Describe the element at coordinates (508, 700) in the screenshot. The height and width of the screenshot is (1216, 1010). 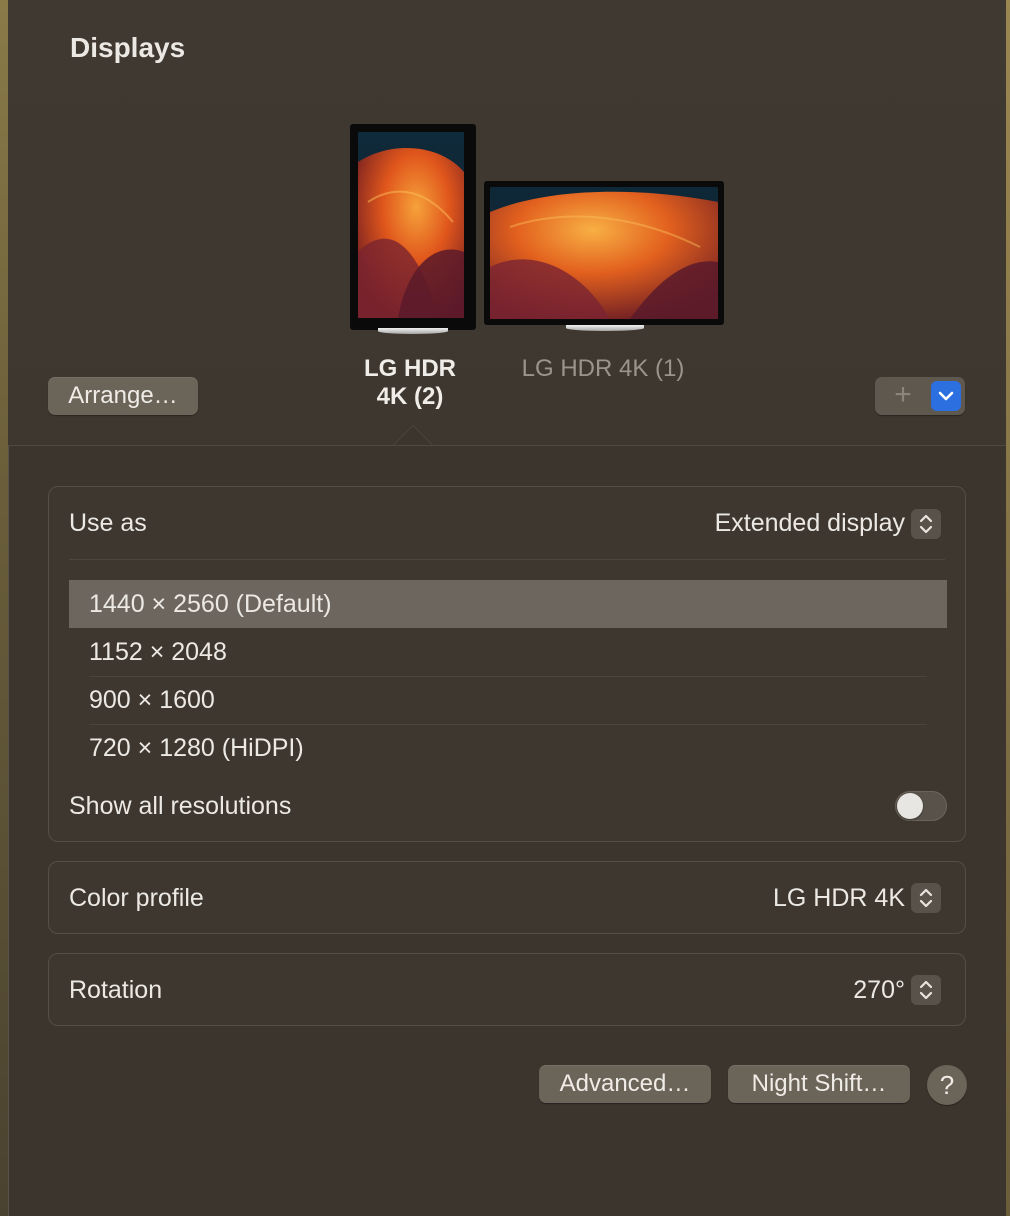
I see `resolution-option: 900 × 1600` at that location.